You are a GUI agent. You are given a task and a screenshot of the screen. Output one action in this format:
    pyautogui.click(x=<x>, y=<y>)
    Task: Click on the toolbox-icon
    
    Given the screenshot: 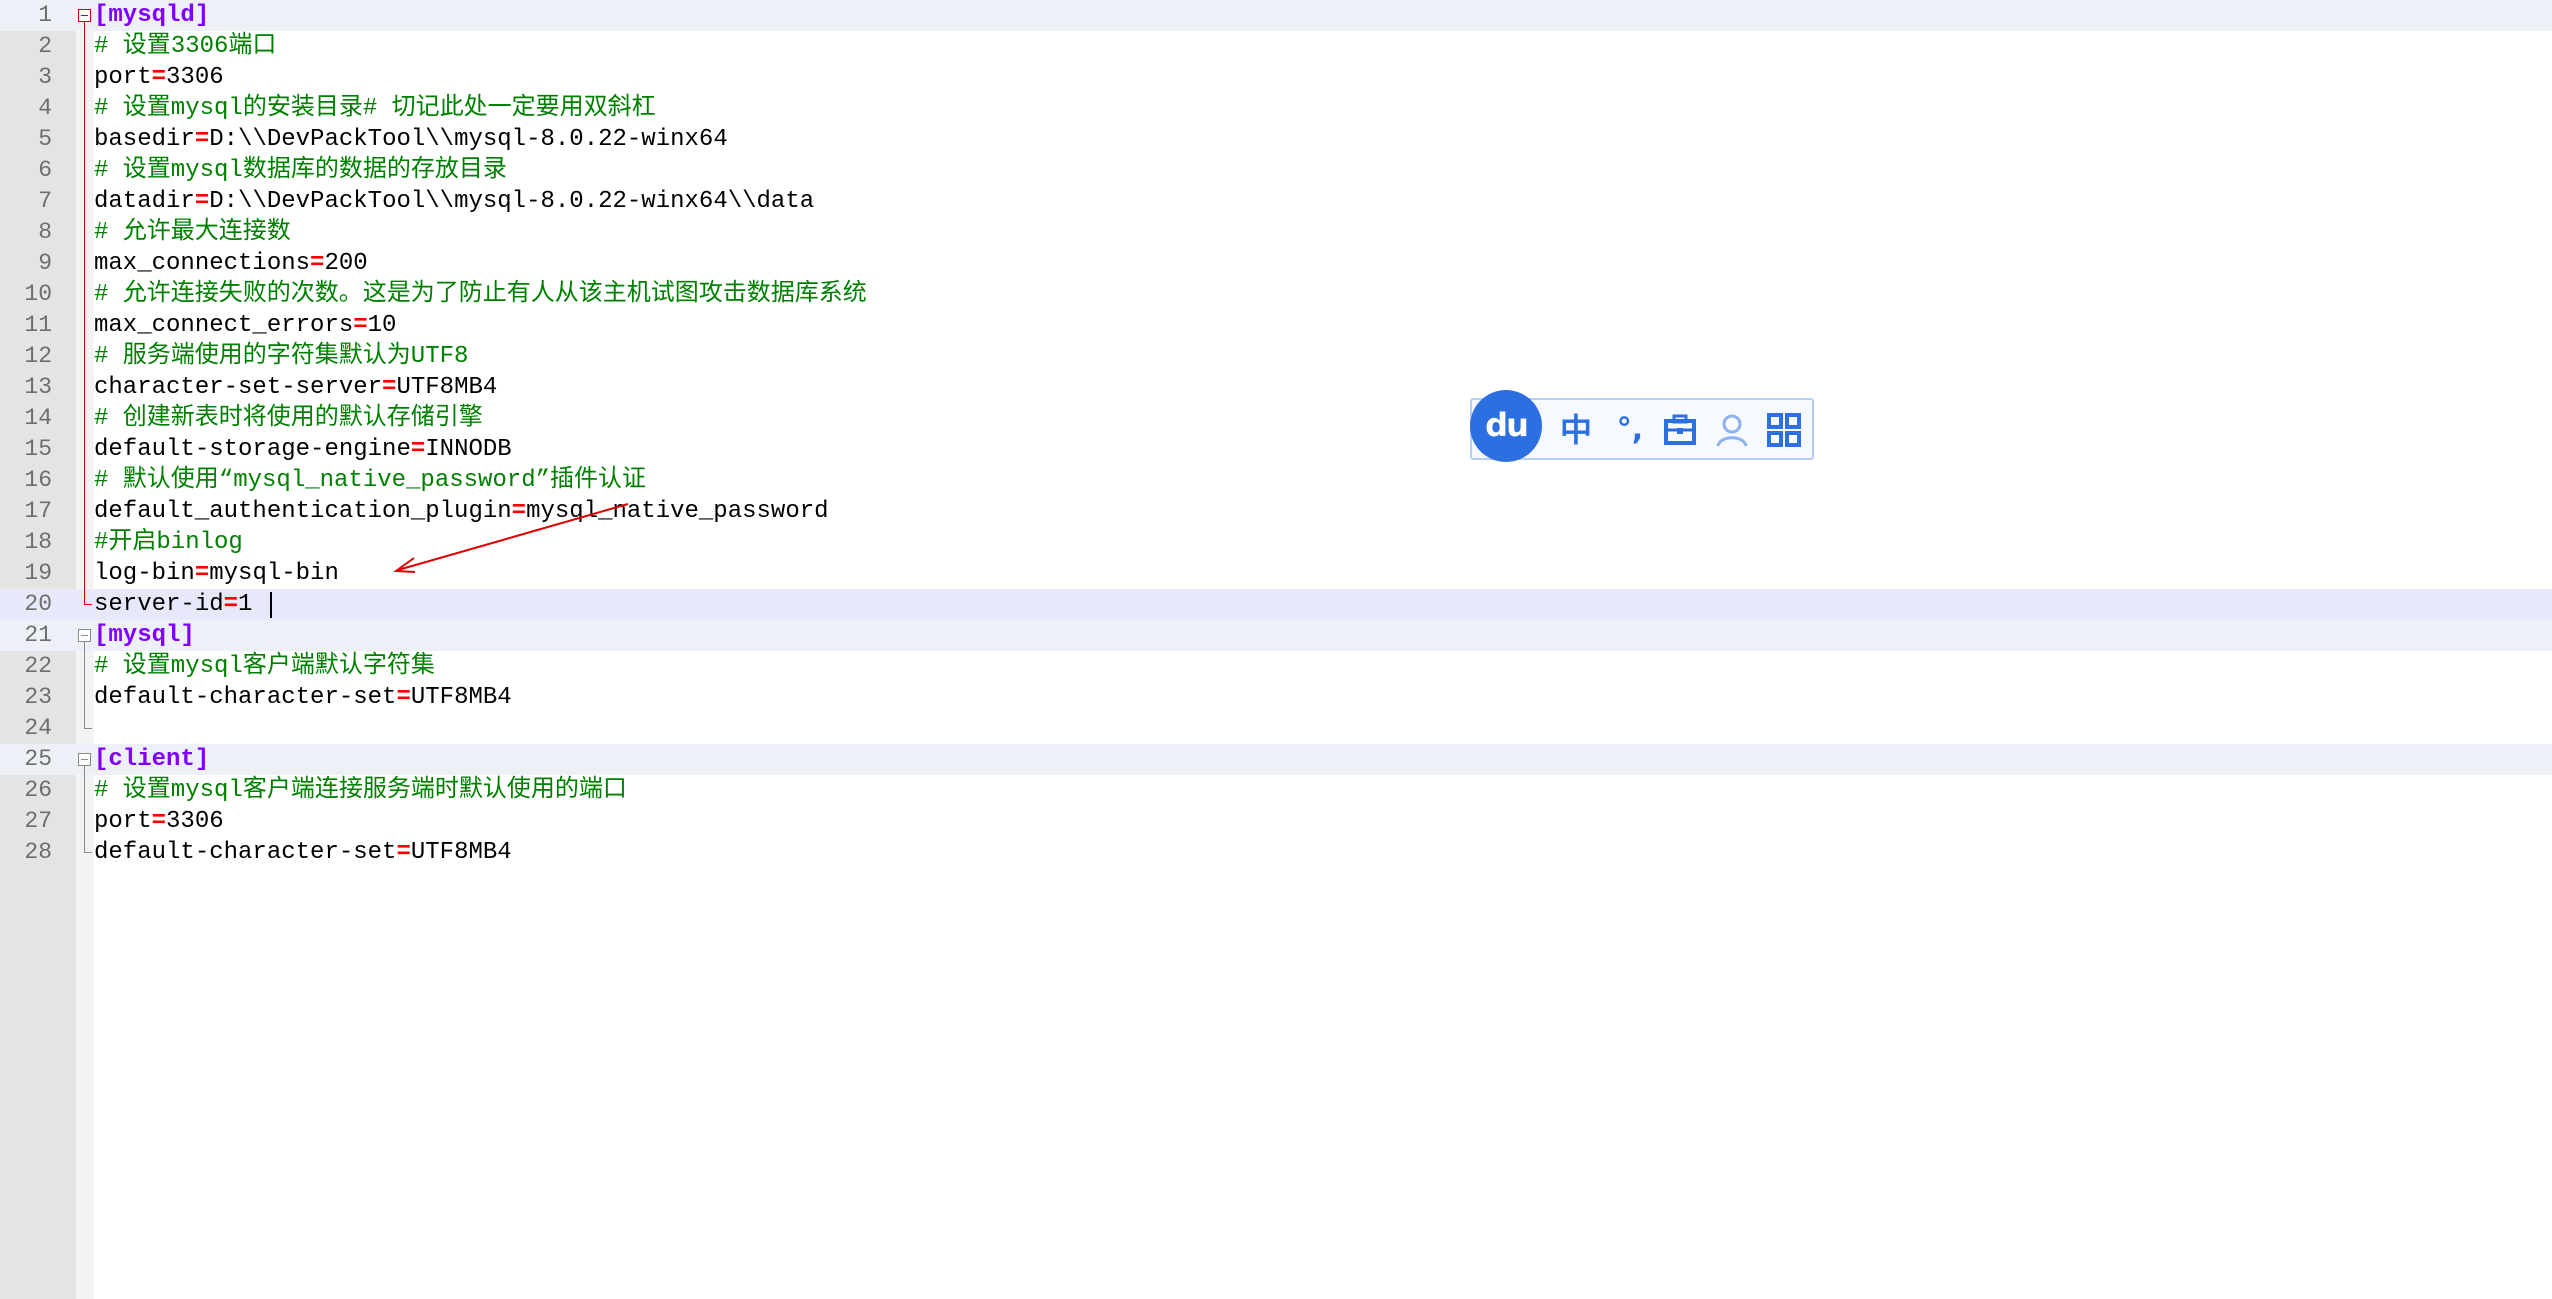 What is the action you would take?
    pyautogui.click(x=1680, y=430)
    